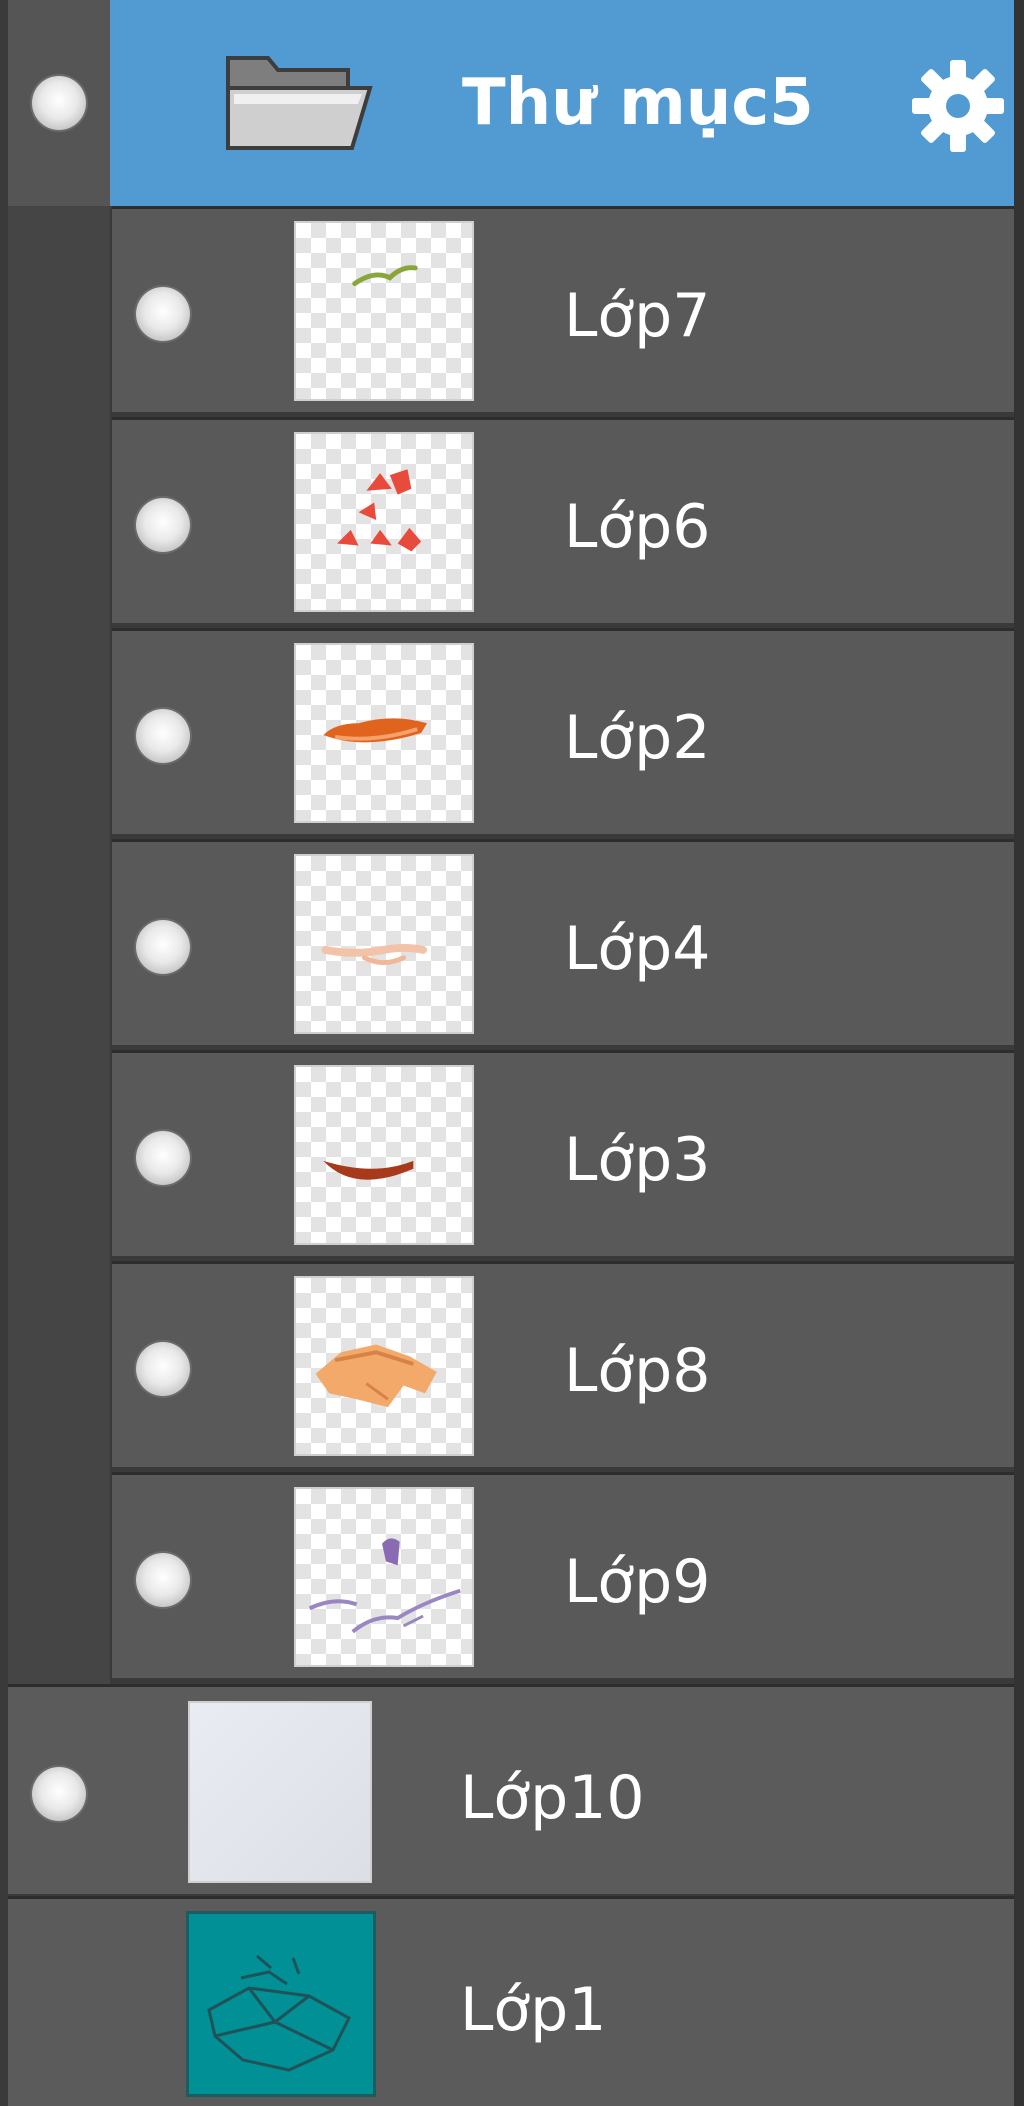 The height and width of the screenshot is (2106, 1024). What do you see at coordinates (552, 1798) in the screenshot?
I see `layer-label: Lớp10` at bounding box center [552, 1798].